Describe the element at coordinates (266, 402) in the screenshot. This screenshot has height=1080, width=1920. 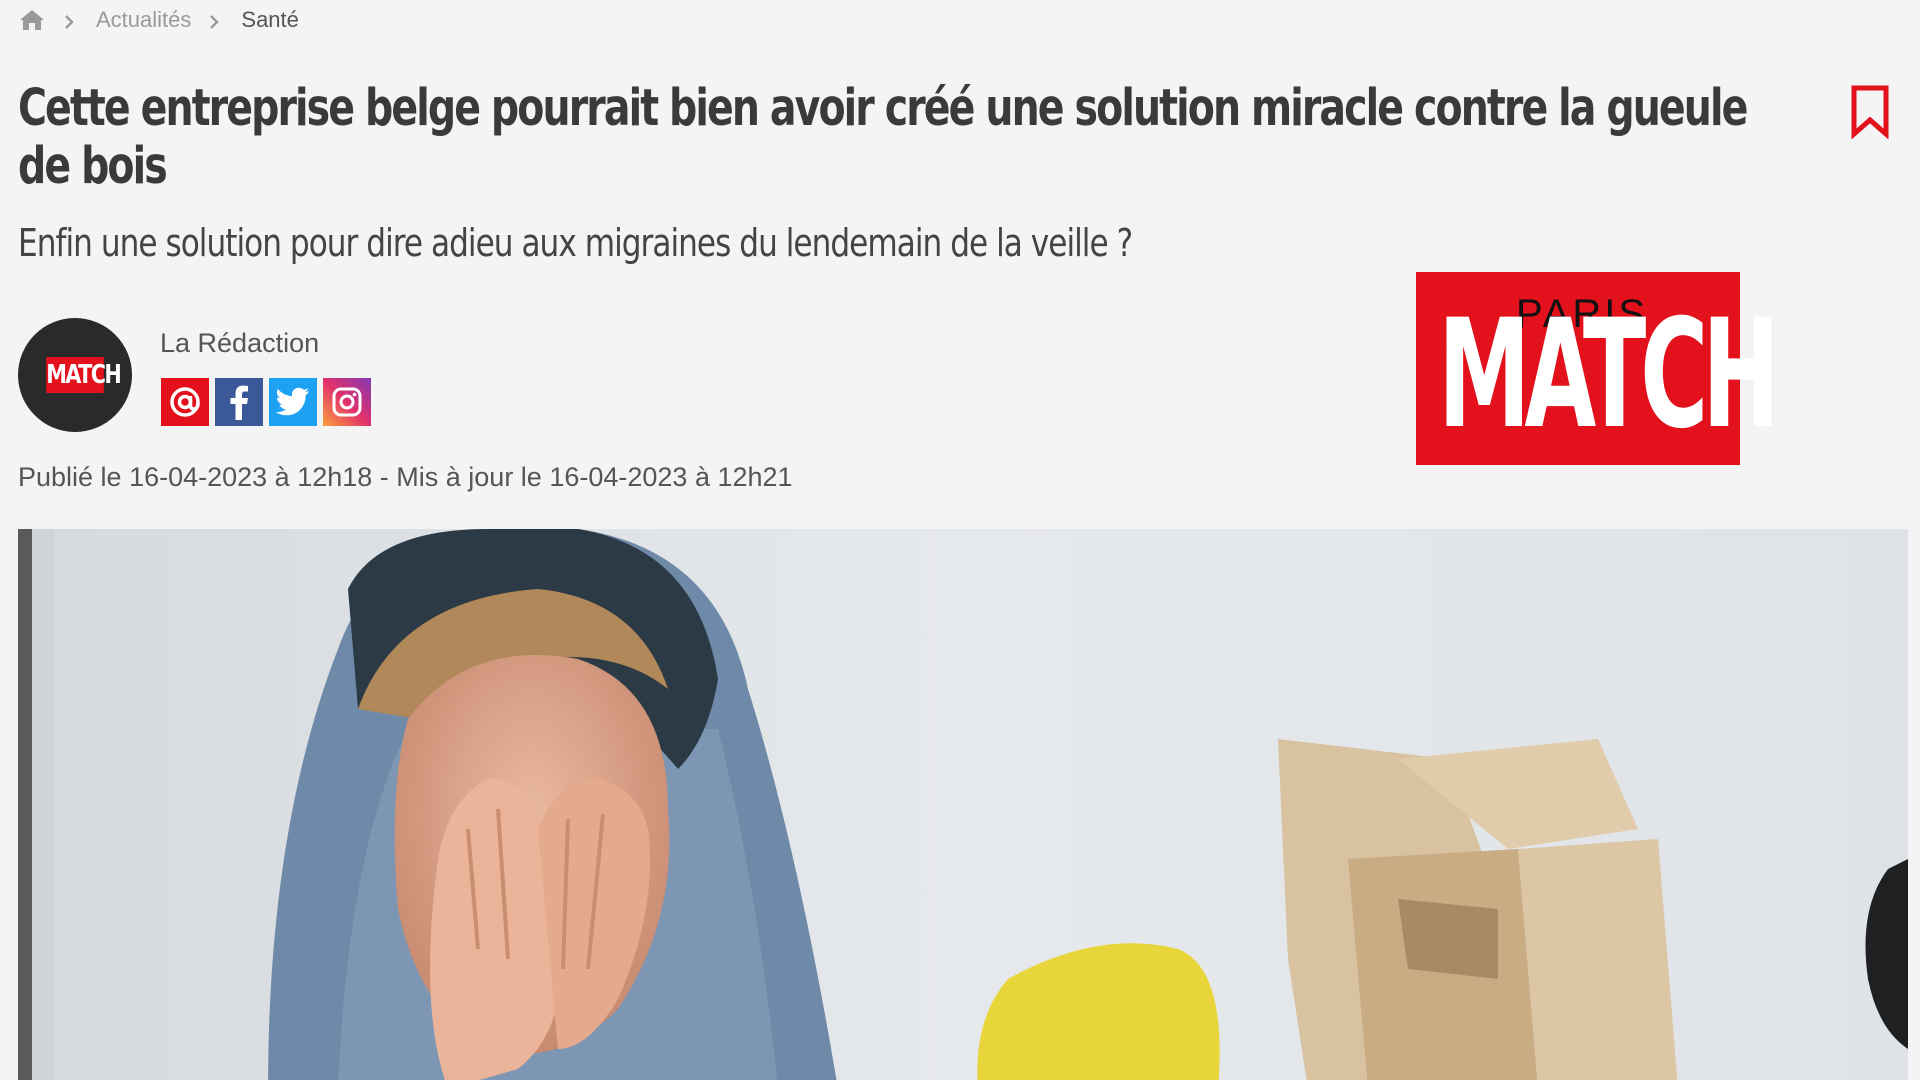
I see `social-share-bar` at that location.